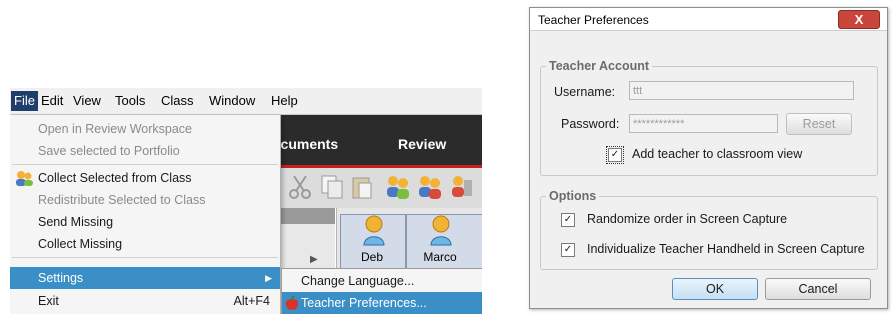 The image size is (896, 314). Describe the element at coordinates (593, 20) in the screenshot. I see `dialog-title: Teacher Preferences` at that location.